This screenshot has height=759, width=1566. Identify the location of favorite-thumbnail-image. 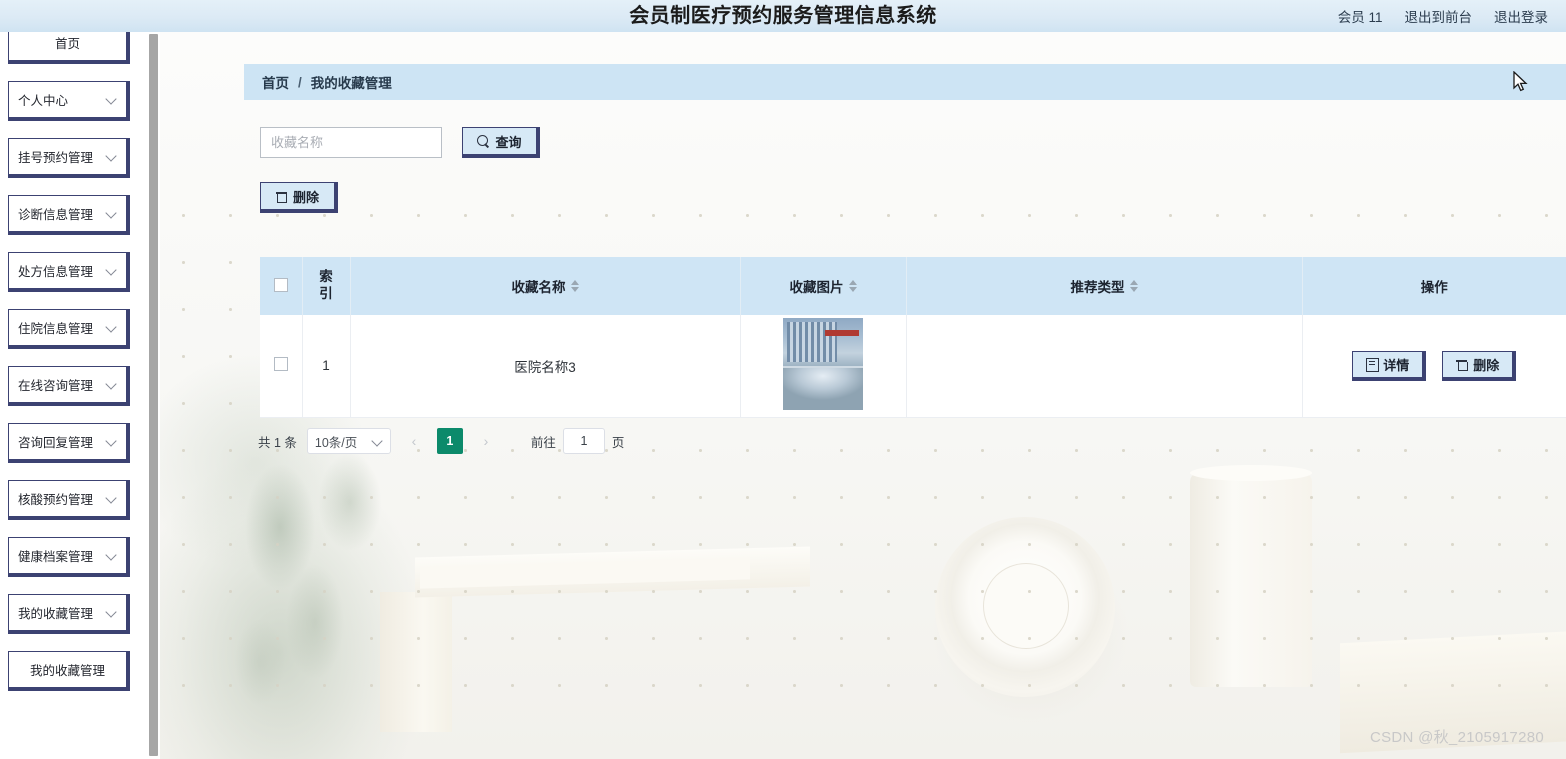
(823, 364).